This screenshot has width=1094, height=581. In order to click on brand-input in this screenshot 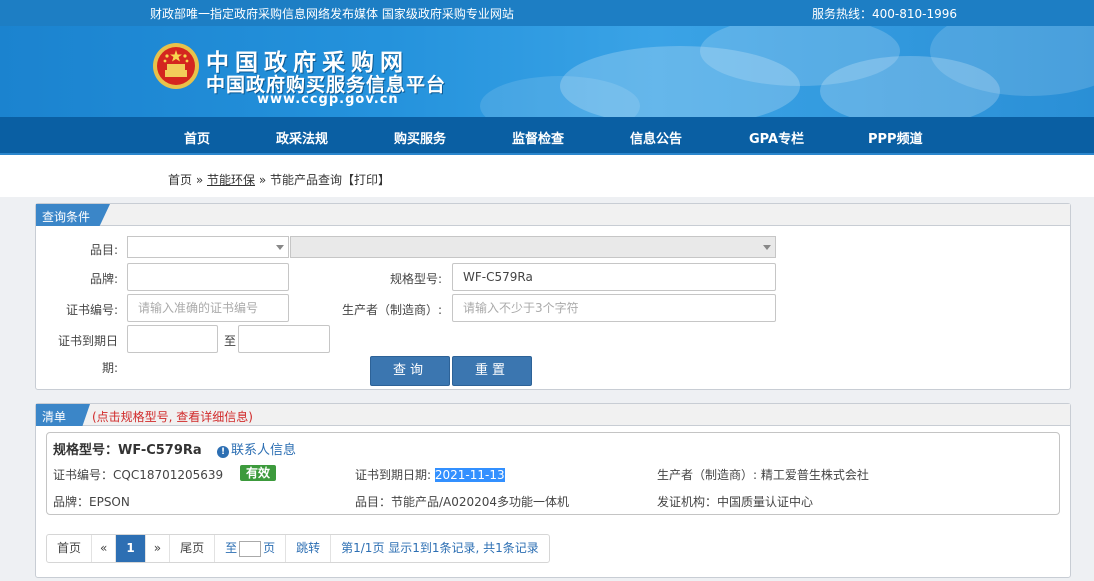, I will do `click(208, 277)`.